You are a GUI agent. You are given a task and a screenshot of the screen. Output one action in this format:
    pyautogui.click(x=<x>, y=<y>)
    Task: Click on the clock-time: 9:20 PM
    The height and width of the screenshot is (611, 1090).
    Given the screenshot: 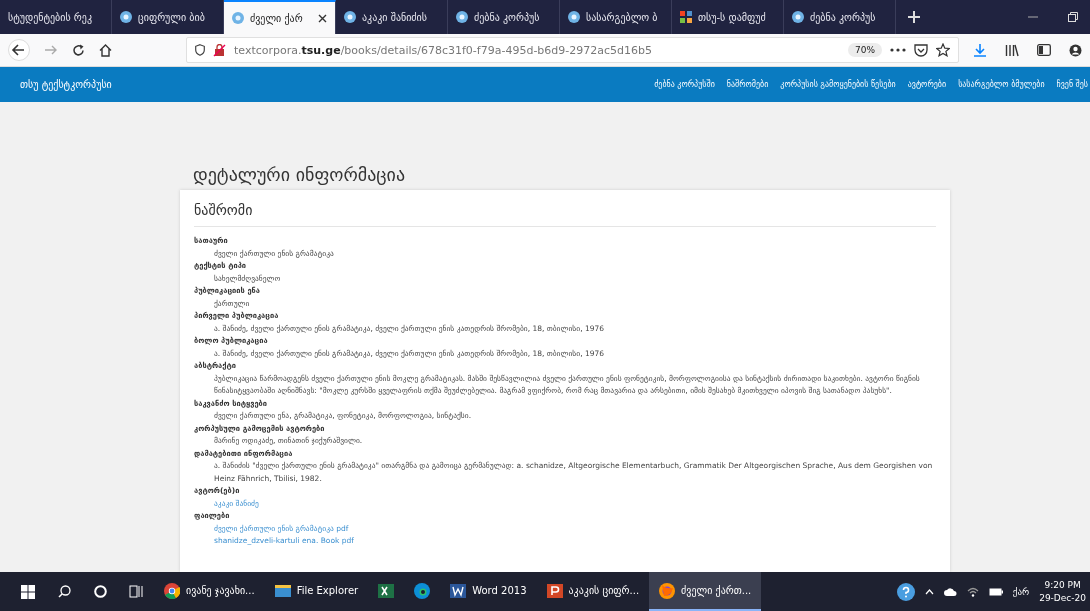 What is the action you would take?
    pyautogui.click(x=1062, y=585)
    